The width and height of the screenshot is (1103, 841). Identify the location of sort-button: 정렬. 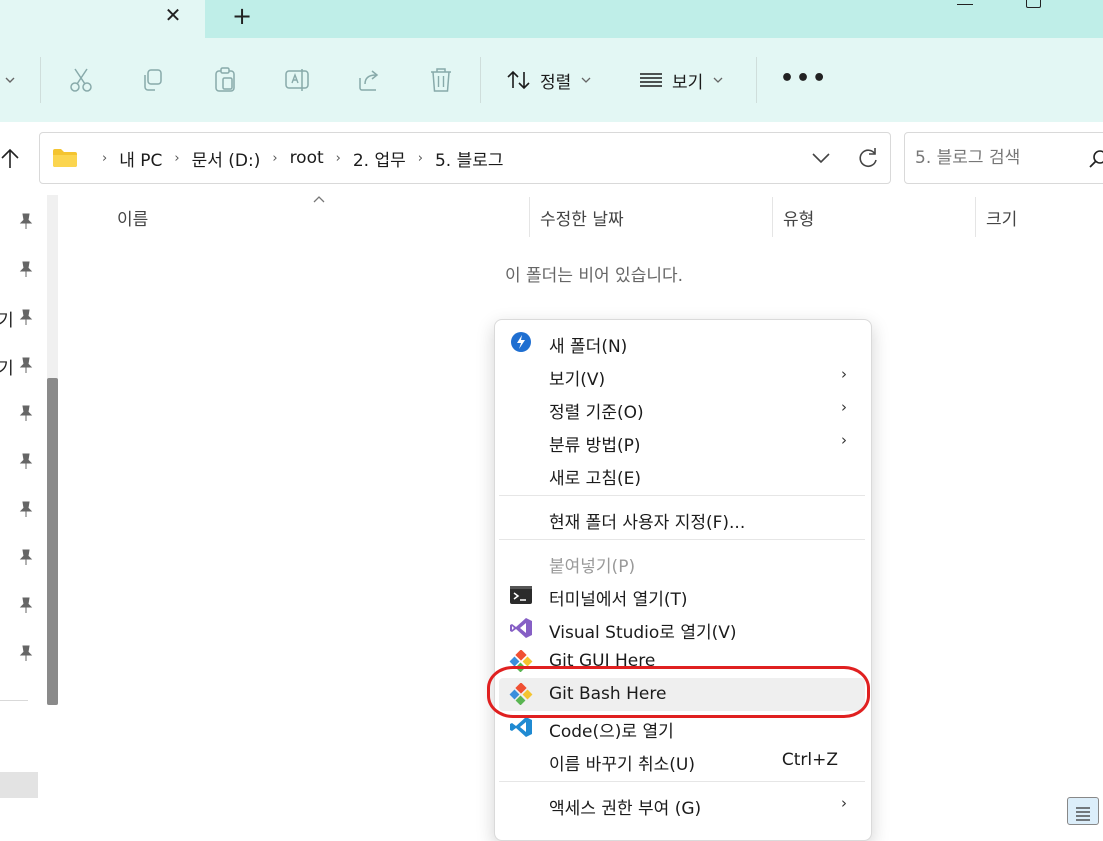
(548, 80).